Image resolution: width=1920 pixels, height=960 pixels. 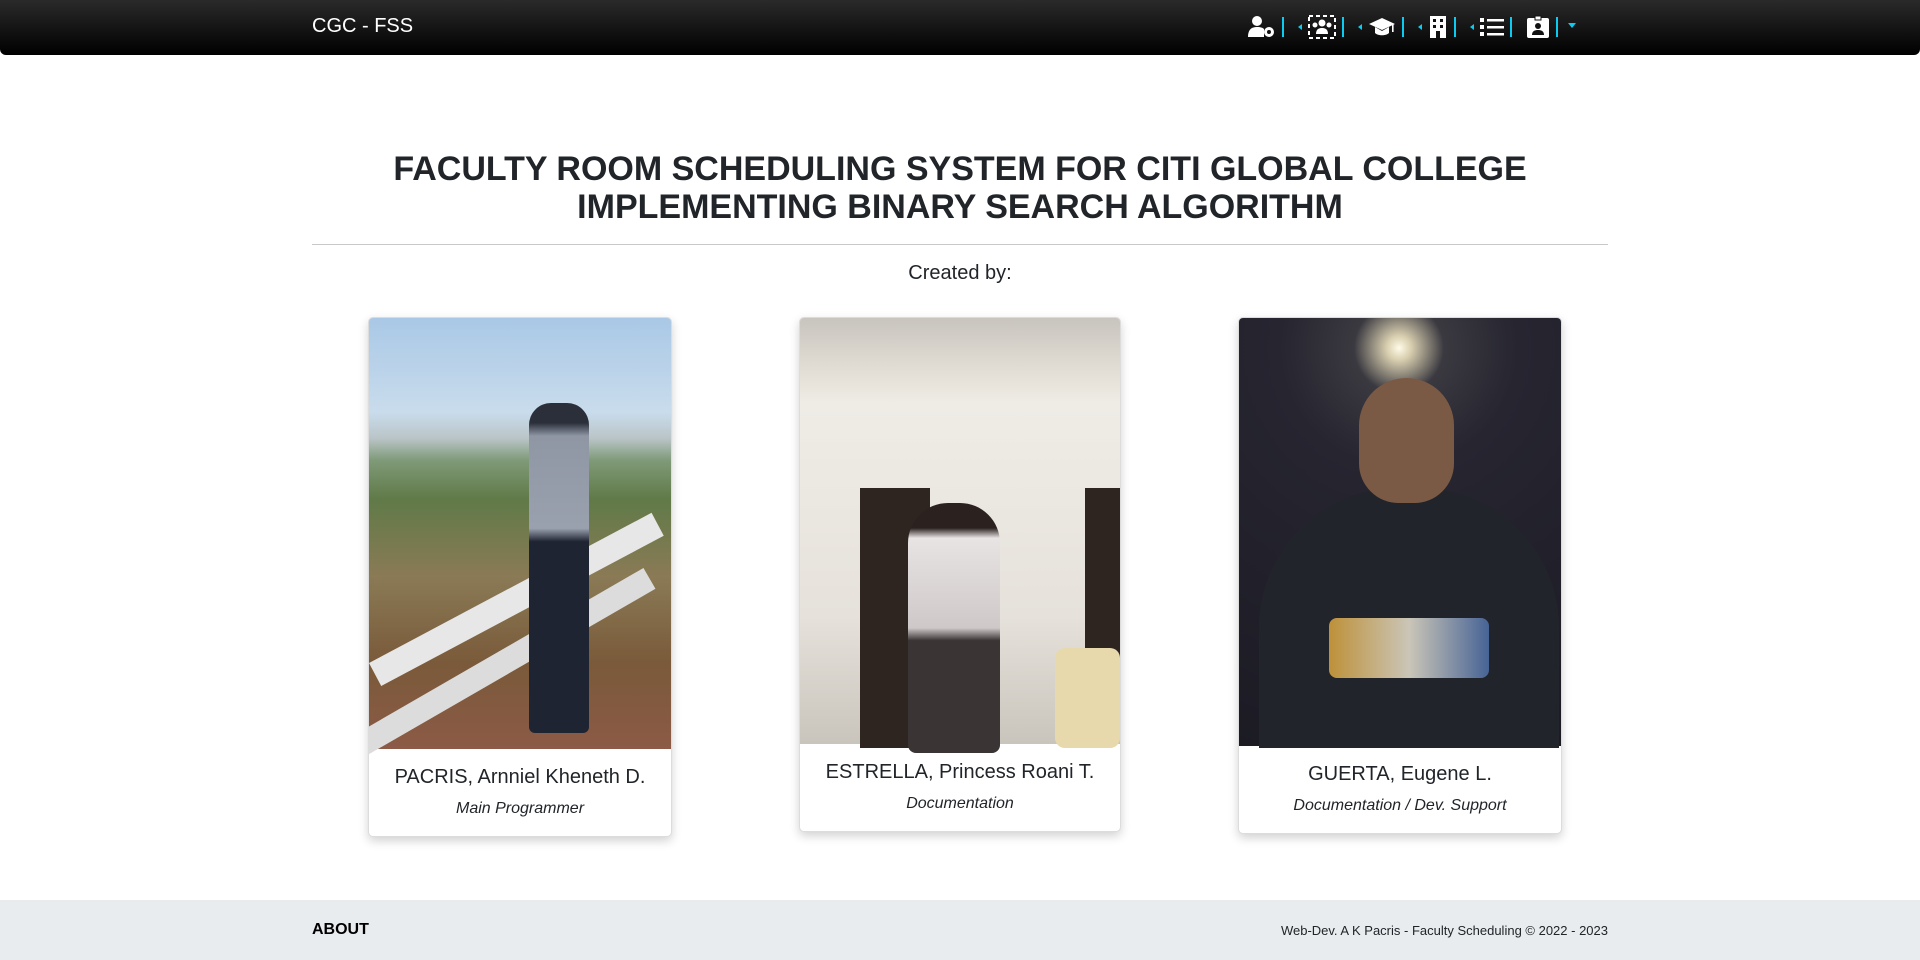 I want to click on graduation-cap-icon, so click(x=1382, y=27).